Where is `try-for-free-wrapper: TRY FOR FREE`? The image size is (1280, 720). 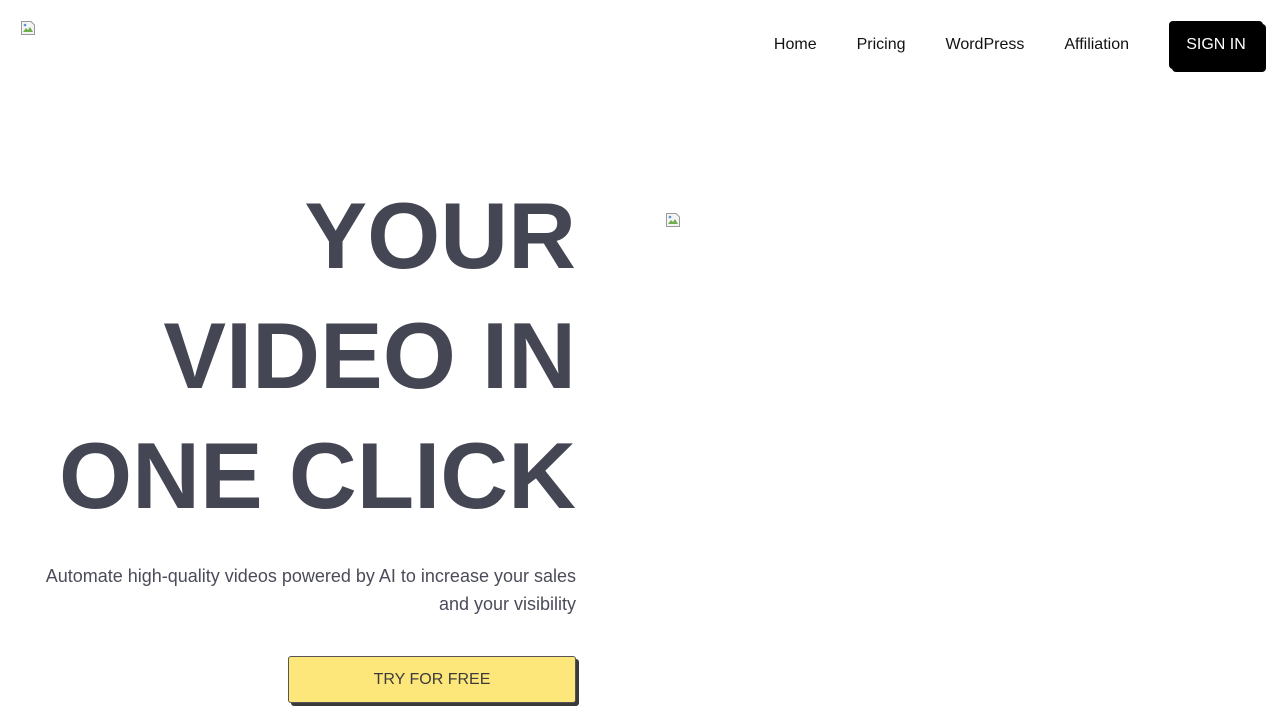
try-for-free-wrapper: TRY FOR FREE is located at coordinates (433, 681).